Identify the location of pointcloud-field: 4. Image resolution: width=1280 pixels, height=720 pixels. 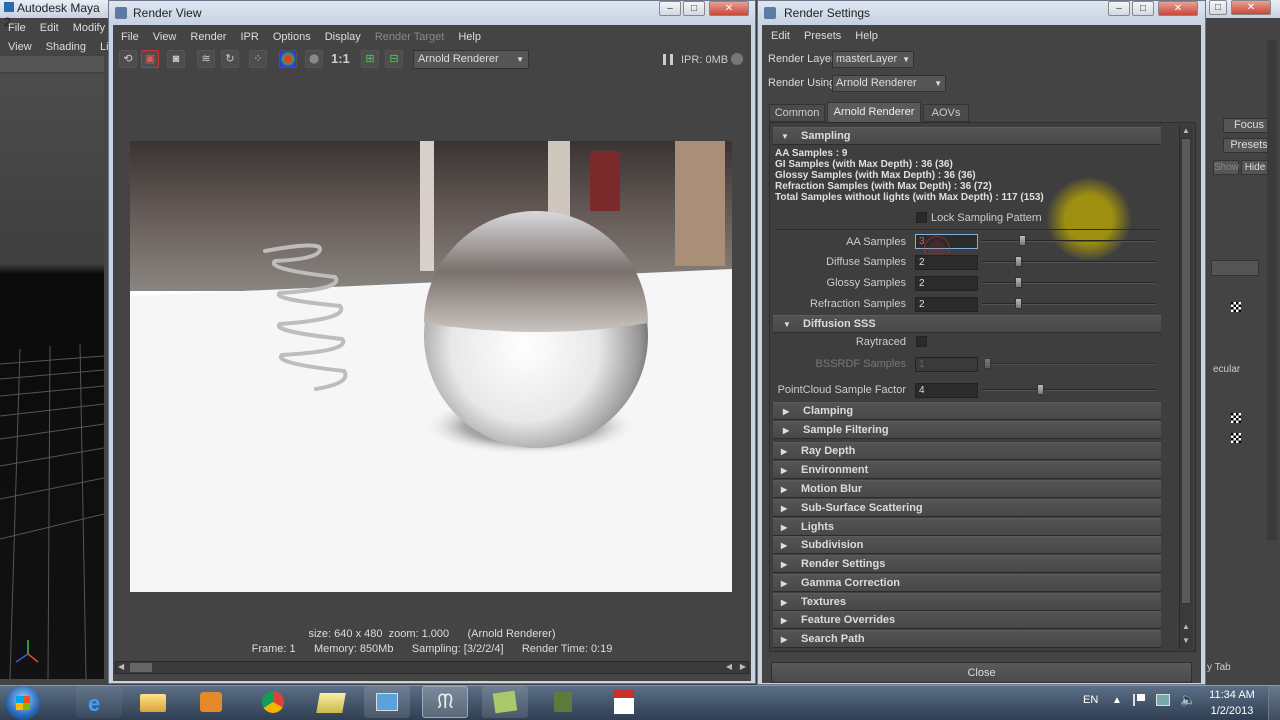
(946, 390).